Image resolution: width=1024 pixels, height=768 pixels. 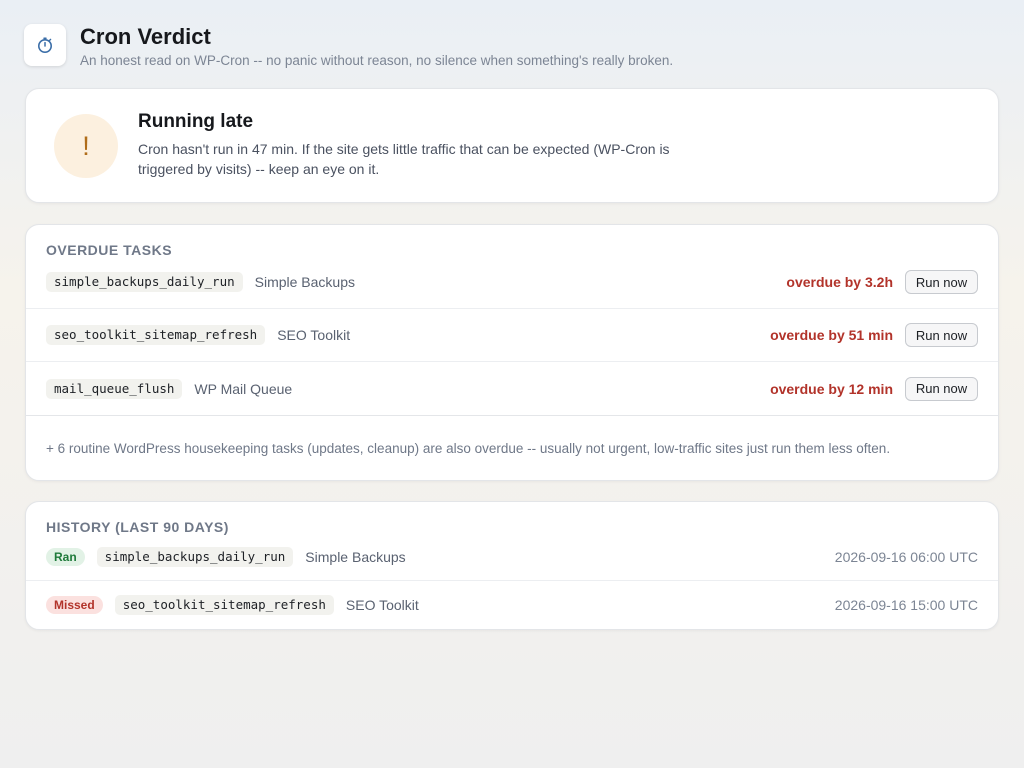 I want to click on status-title: Running late, so click(x=196, y=121).